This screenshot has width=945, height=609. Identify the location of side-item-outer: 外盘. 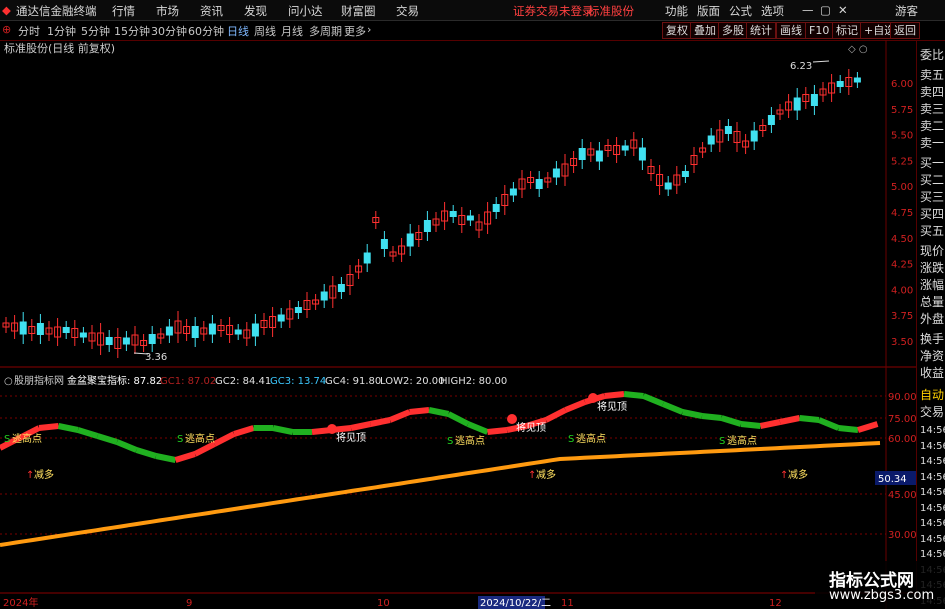
(932, 318).